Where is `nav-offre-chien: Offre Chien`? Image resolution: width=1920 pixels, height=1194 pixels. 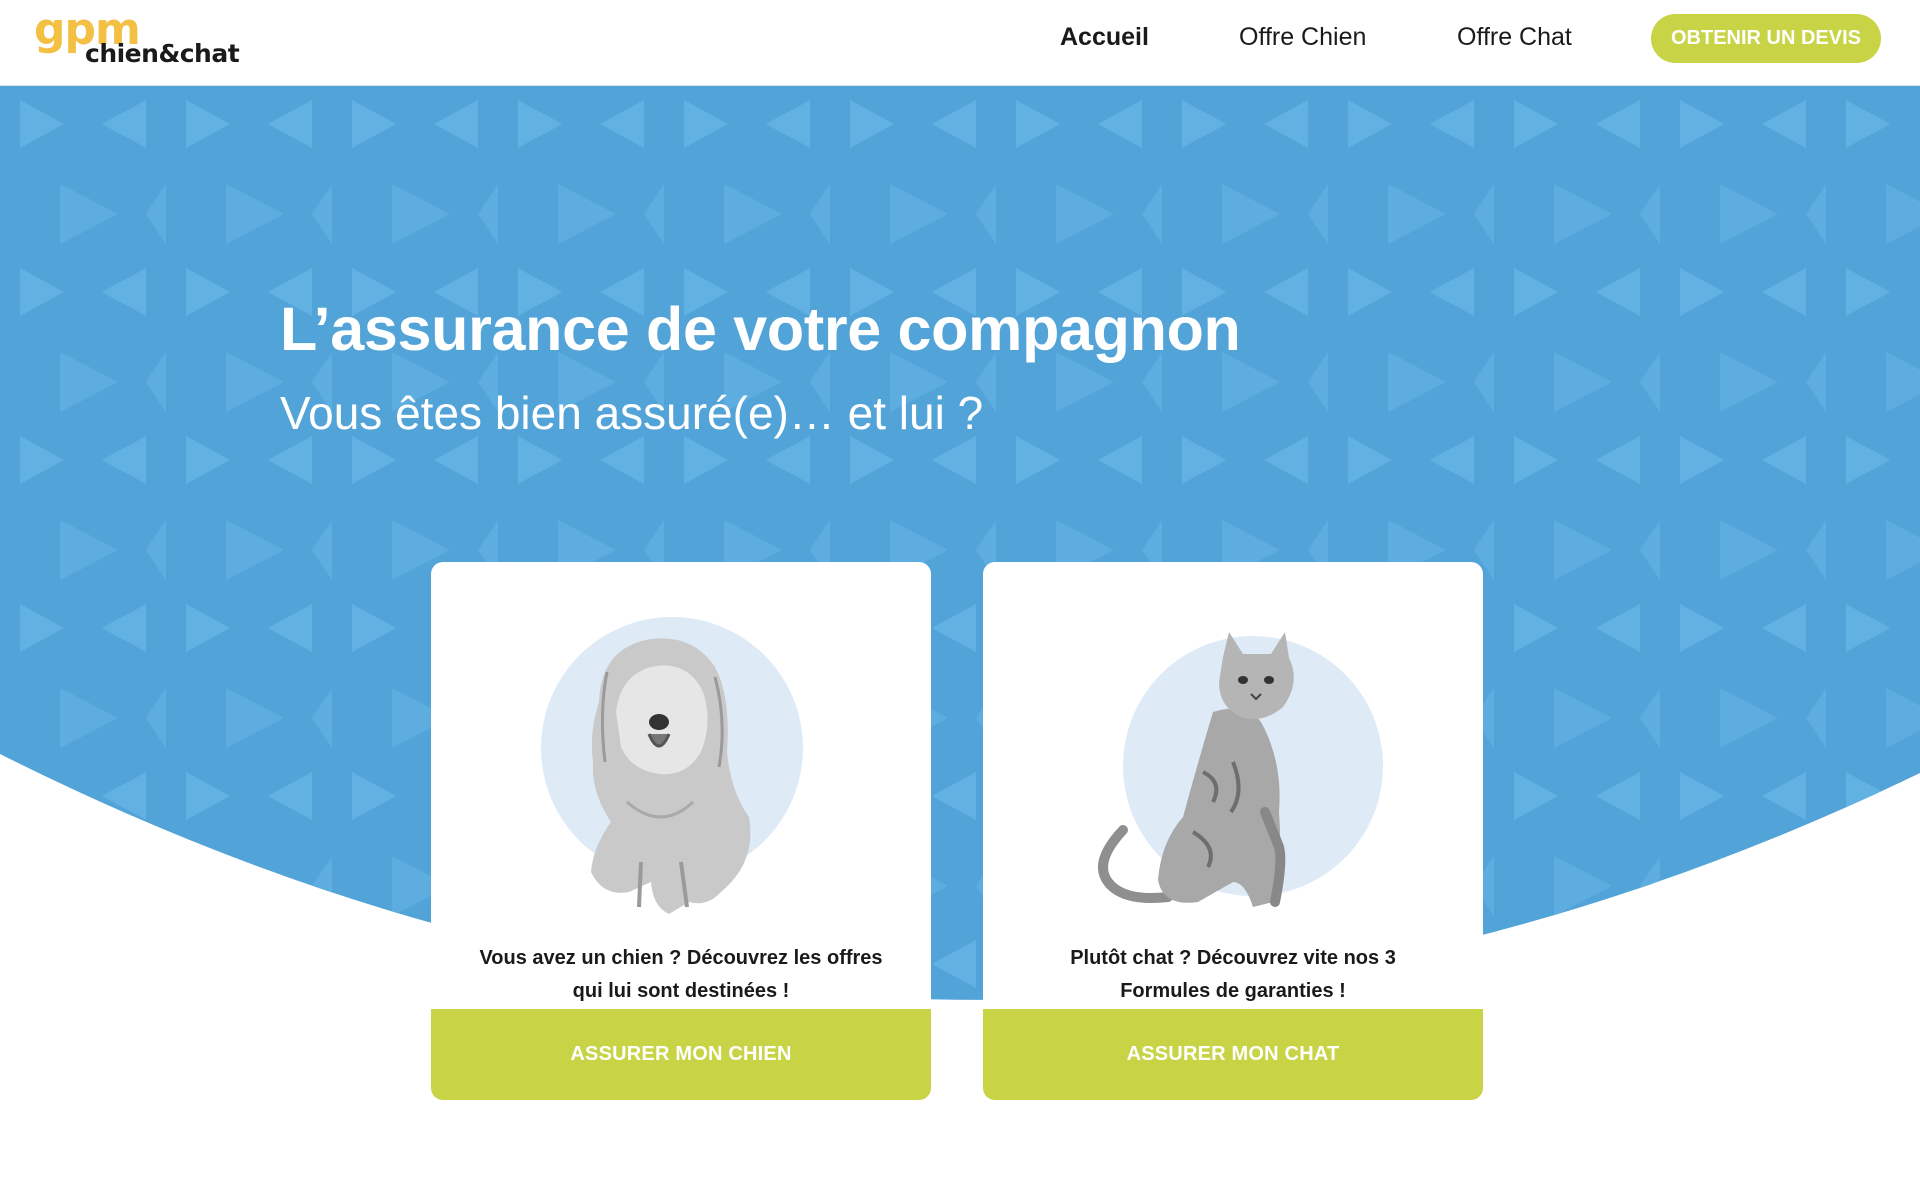
nav-offre-chien: Offre Chien is located at coordinates (1302, 37).